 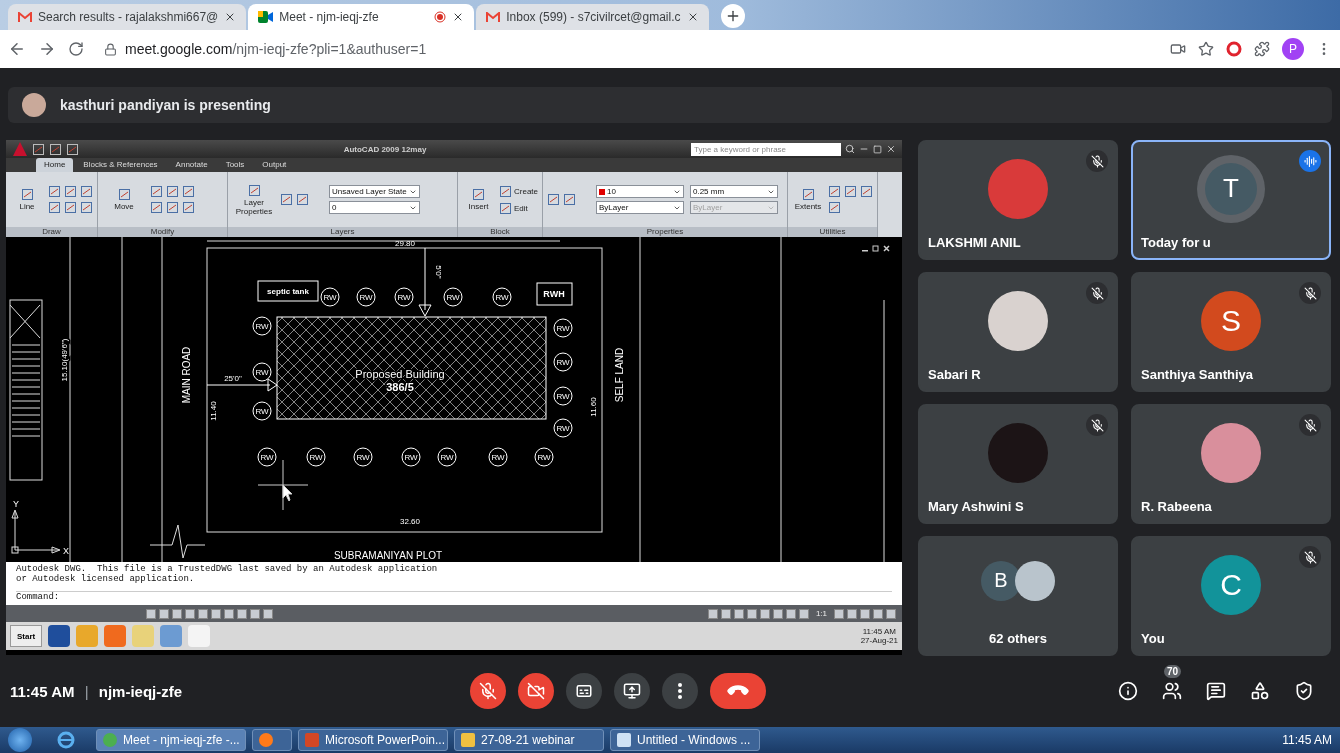 What do you see at coordinates (1231, 464) in the screenshot?
I see `participant-tile: R. Rabeena` at bounding box center [1231, 464].